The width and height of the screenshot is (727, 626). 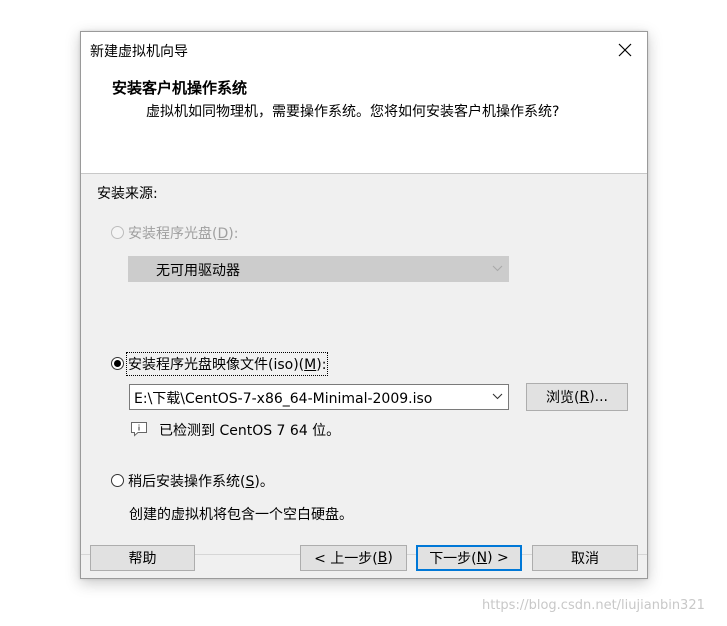 I want to click on iso-path-input: E:\下载\CentOS-7-x86_64-Minimal-2009.iso, so click(x=319, y=397).